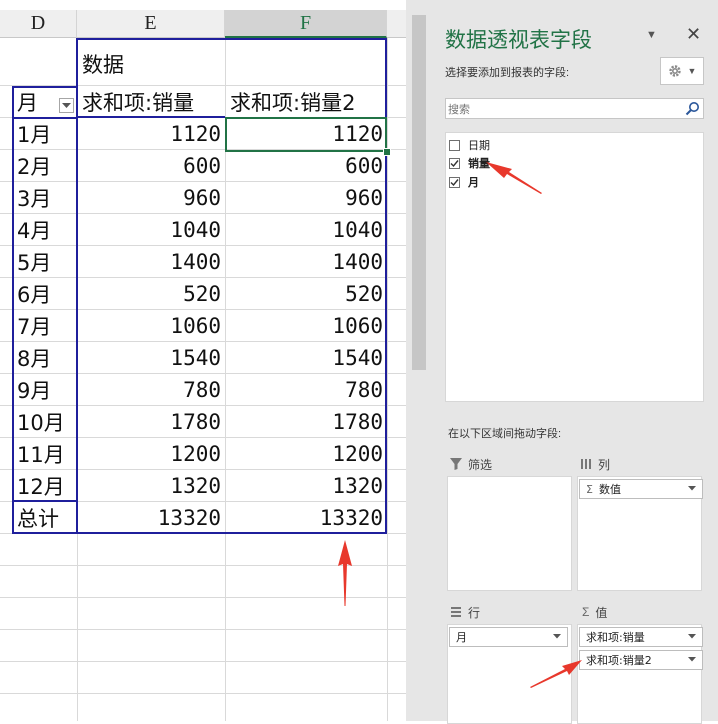 This screenshot has height=724, width=718. I want to click on fill-handle, so click(387, 152).